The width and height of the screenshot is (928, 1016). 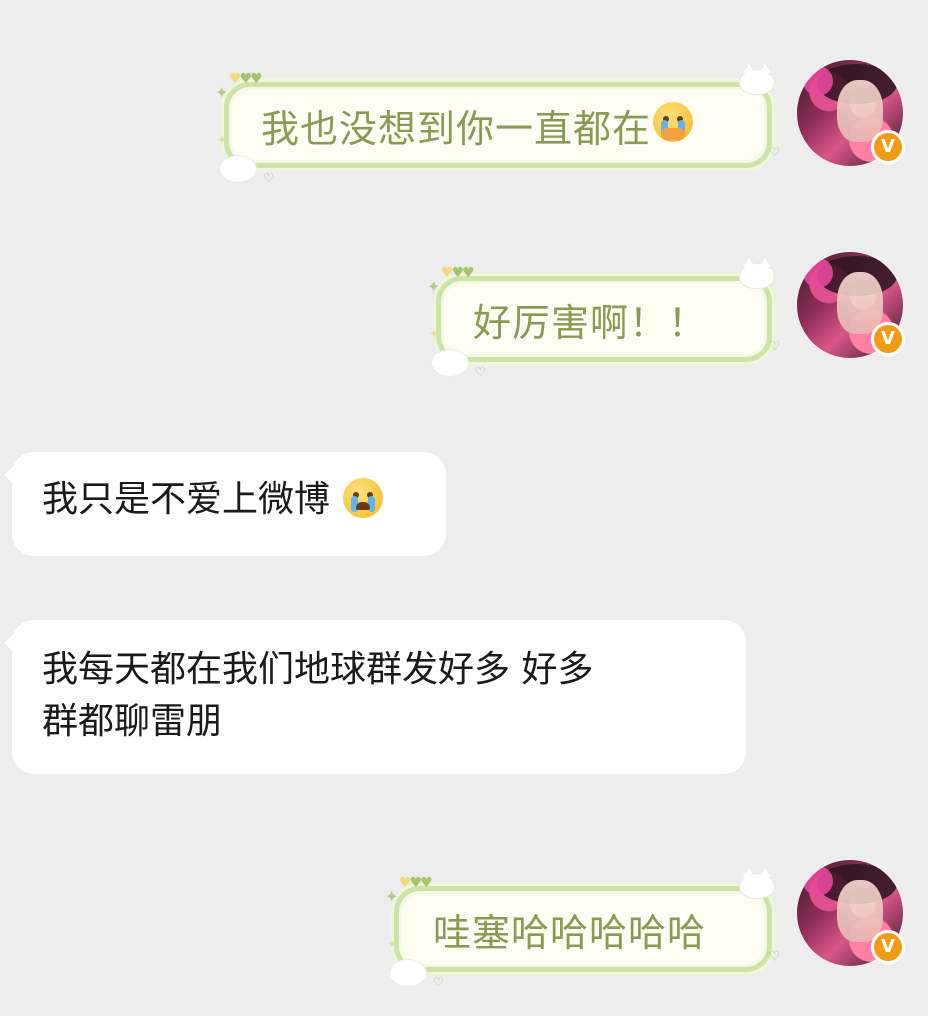 I want to click on message-text-line: 群都聊雷朋, so click(x=132, y=721).